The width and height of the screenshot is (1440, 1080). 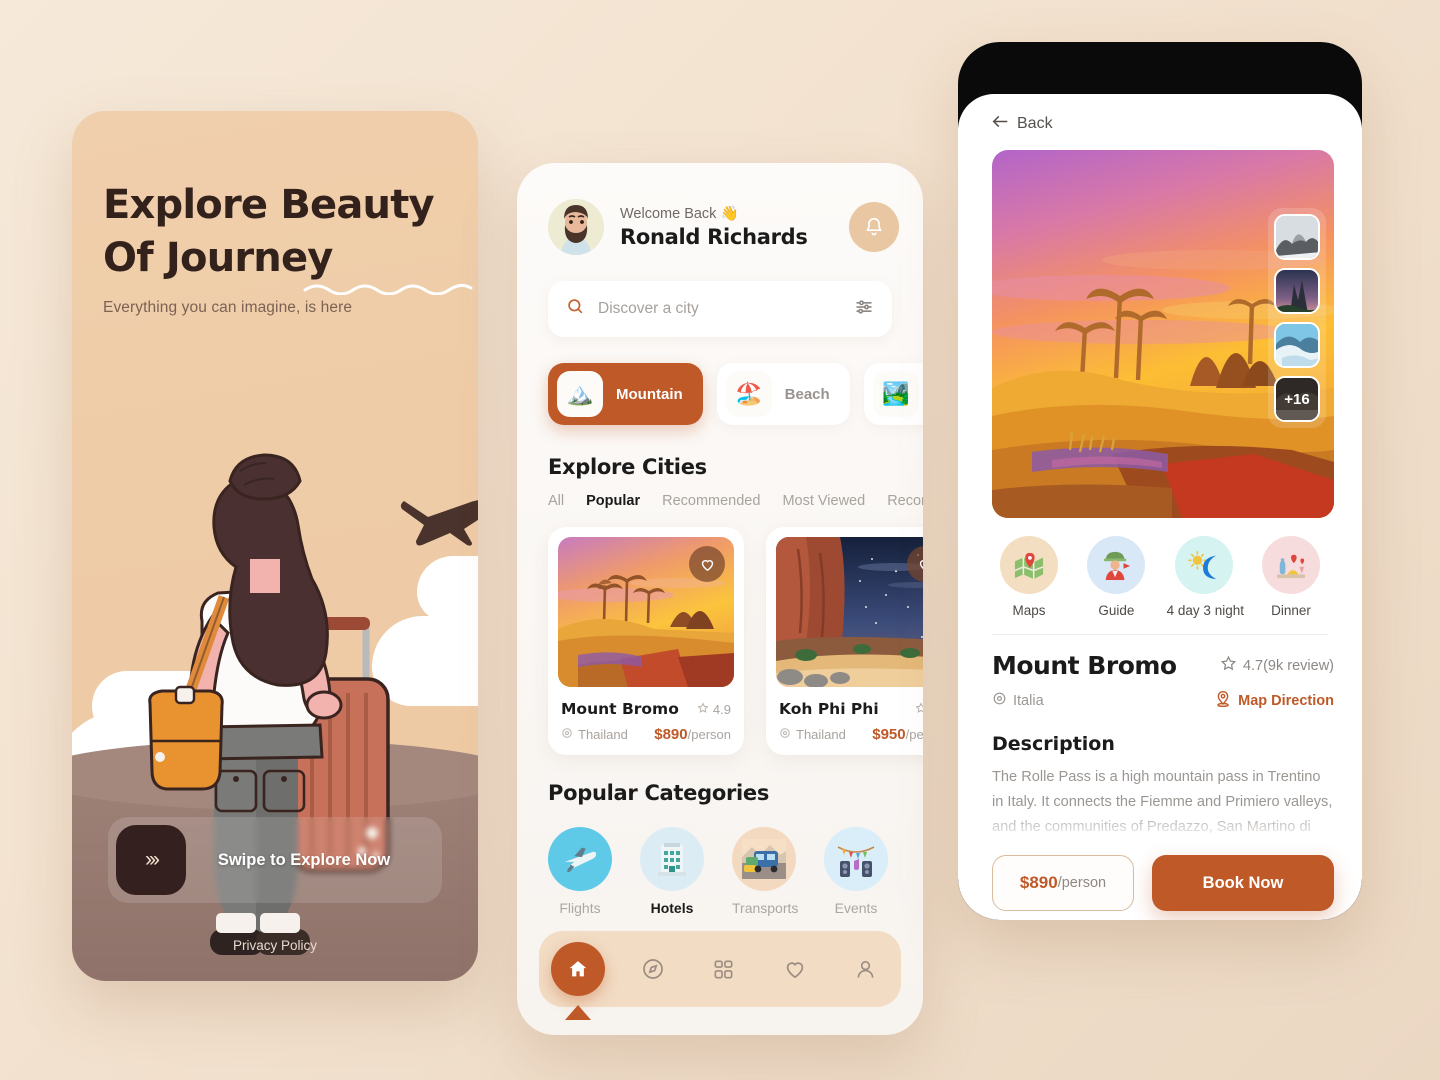 What do you see at coordinates (856, 871) in the screenshot?
I see `category-events: Events` at bounding box center [856, 871].